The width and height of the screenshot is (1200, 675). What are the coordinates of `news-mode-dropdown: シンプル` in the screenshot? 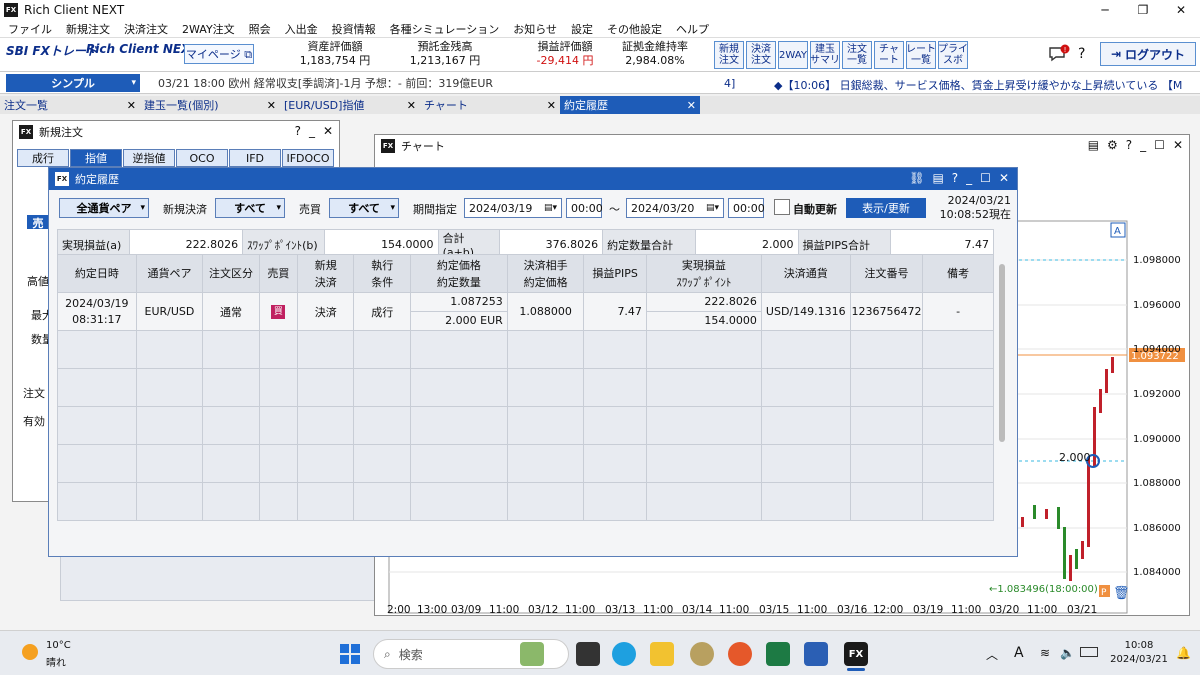 It's located at (73, 82).